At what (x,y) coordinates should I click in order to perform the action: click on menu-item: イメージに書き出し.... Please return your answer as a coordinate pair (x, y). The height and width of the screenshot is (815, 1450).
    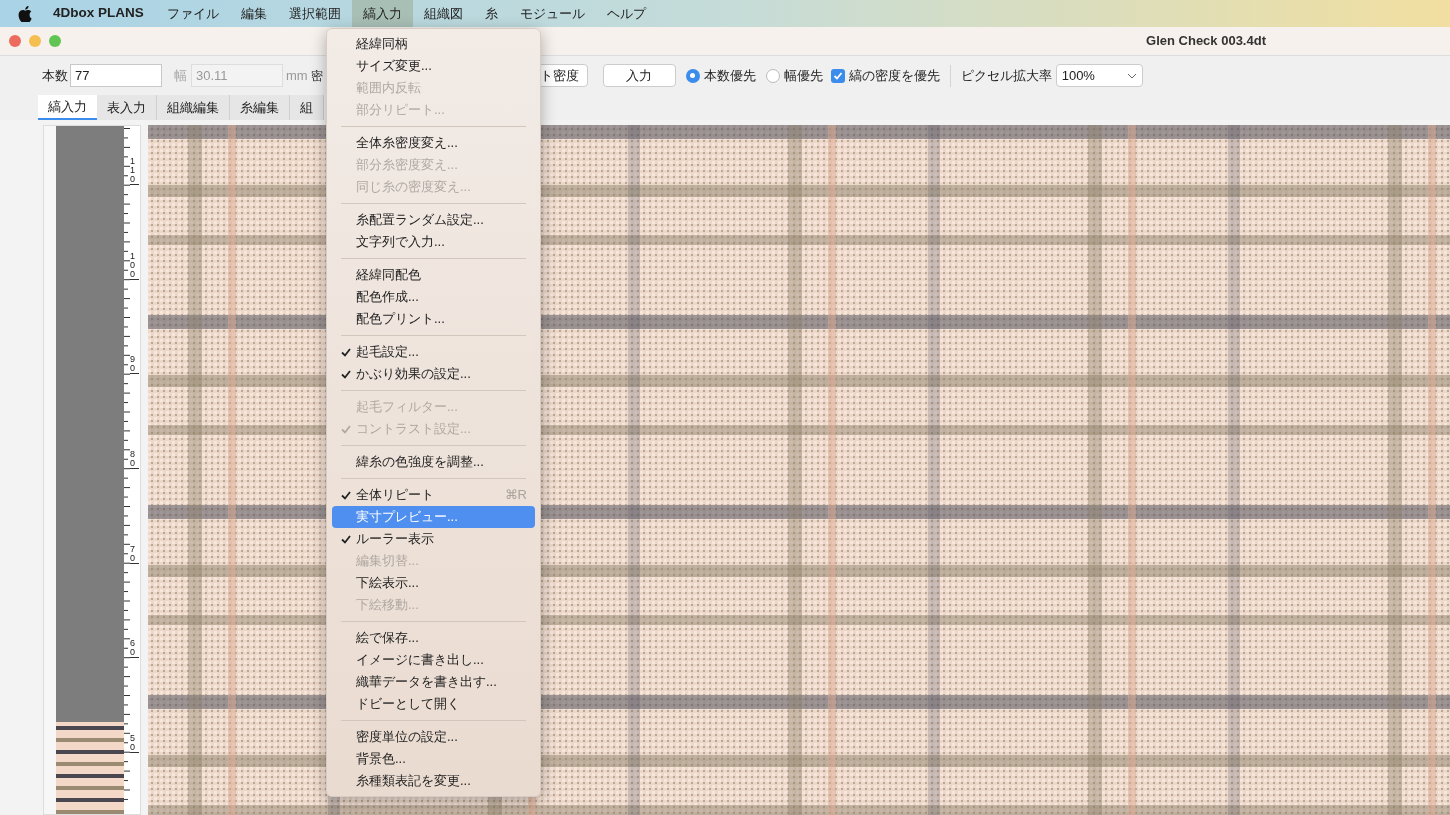
    Looking at the image, I should click on (433, 660).